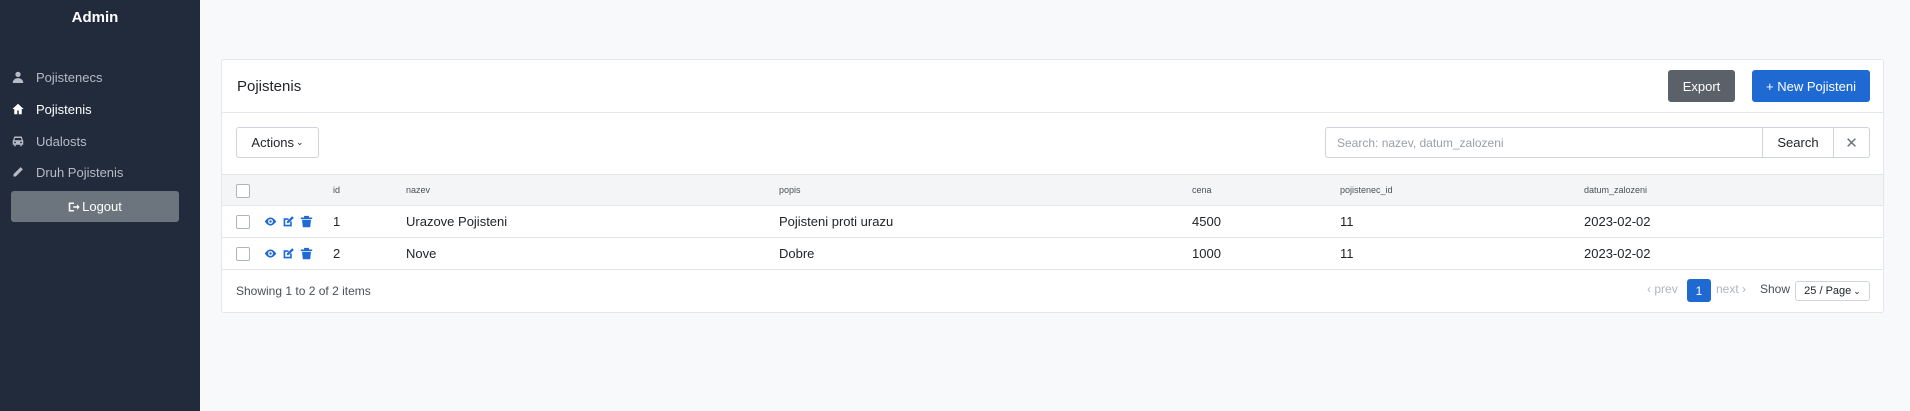 Image resolution: width=1910 pixels, height=411 pixels. I want to click on new-pojisteni-button: + New Pojisteni, so click(1811, 86).